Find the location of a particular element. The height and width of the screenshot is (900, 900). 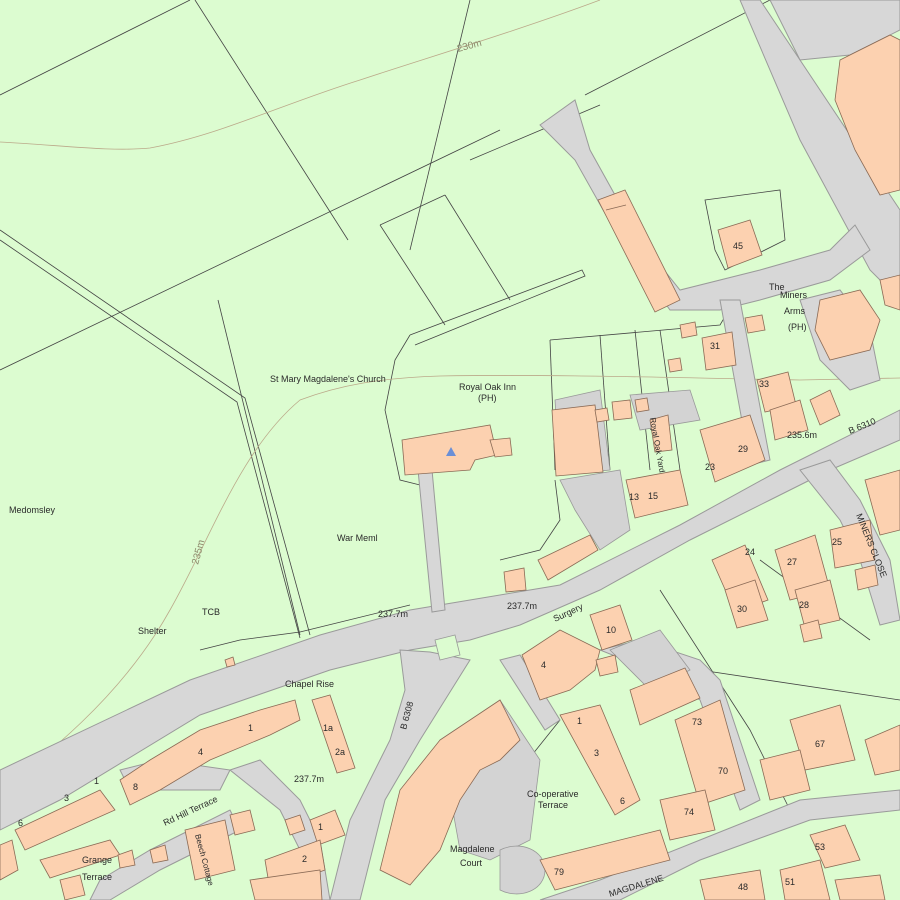

house-number: 51 is located at coordinates (790, 882).